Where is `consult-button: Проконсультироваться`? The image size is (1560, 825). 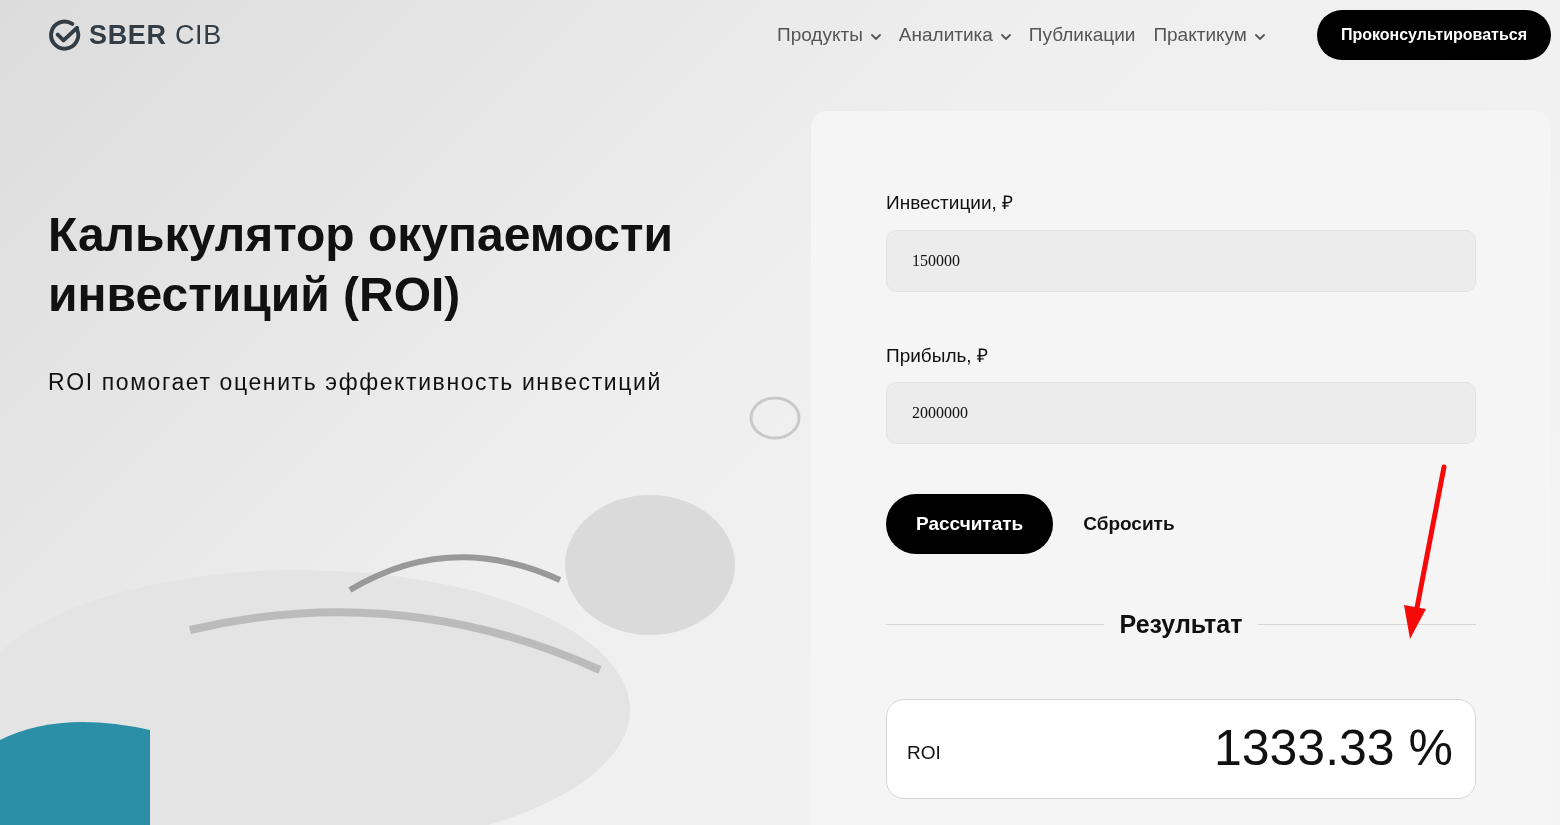
consult-button: Проконсультироваться is located at coordinates (1433, 35).